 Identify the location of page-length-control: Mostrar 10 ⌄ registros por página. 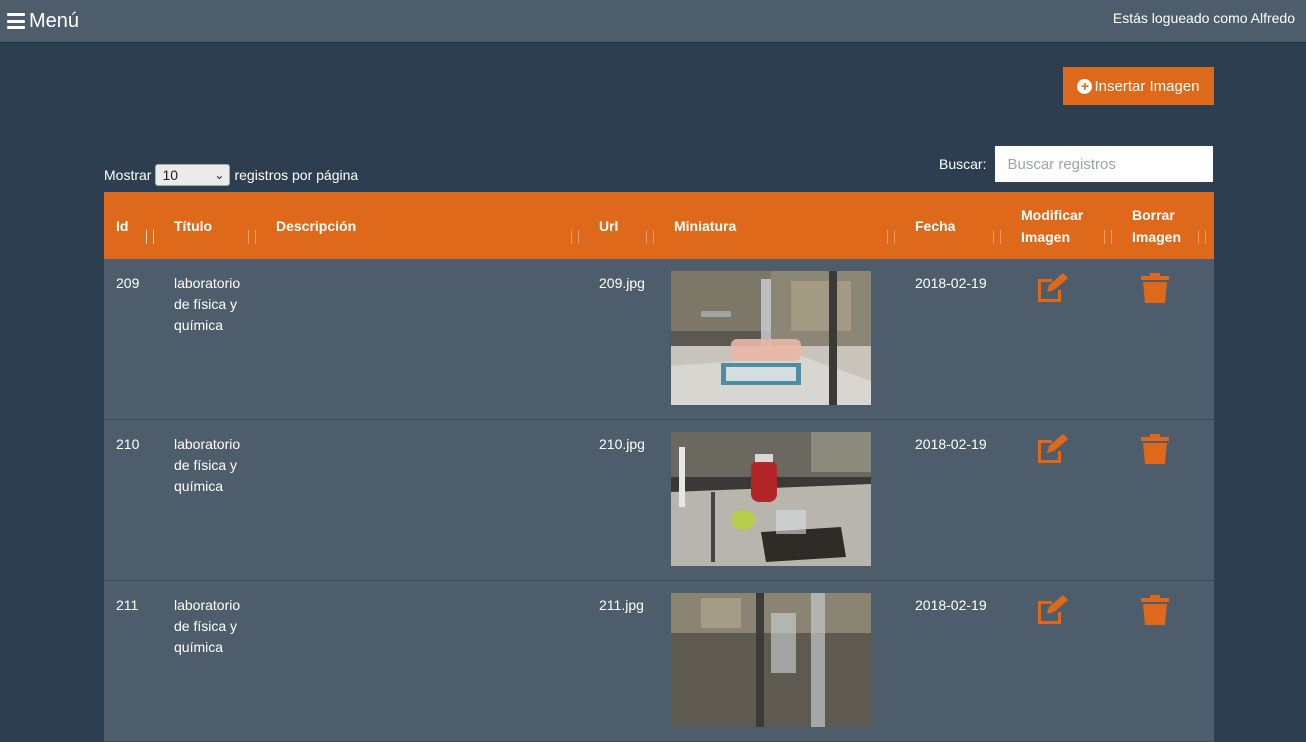
(231, 175).